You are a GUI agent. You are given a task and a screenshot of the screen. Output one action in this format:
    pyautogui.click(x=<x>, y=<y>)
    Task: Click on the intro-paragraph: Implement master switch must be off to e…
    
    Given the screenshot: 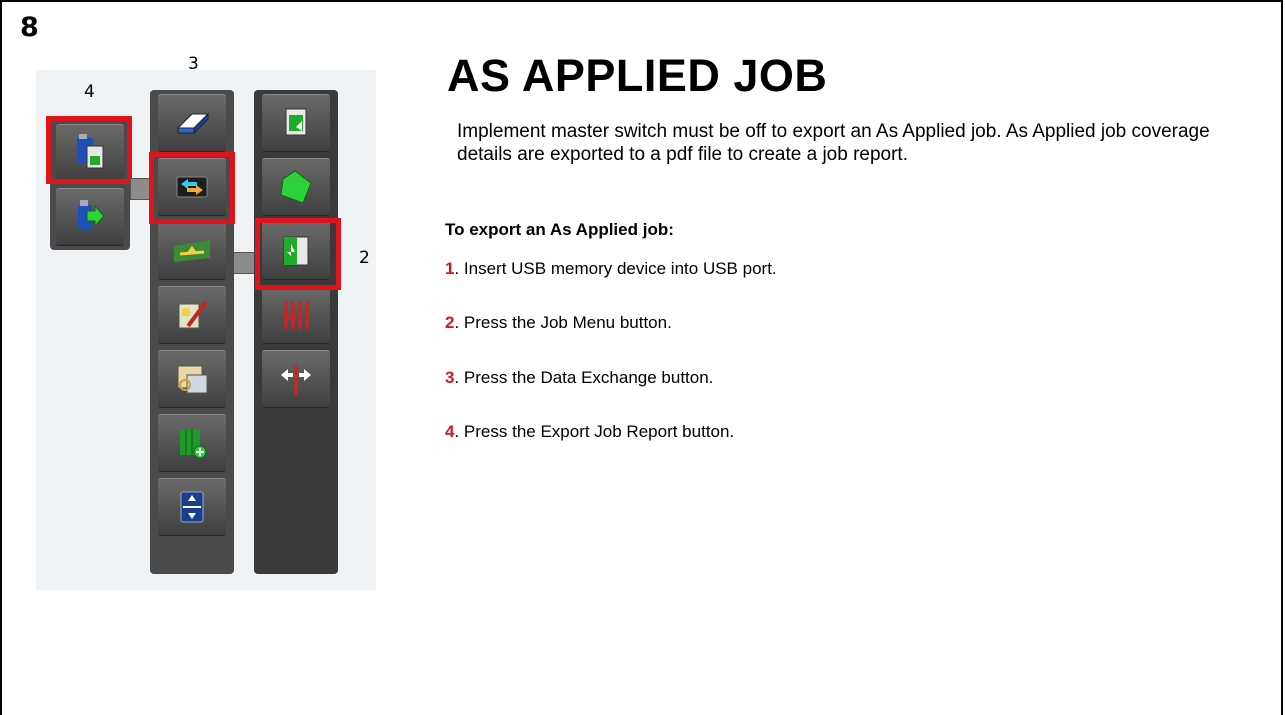 What is the action you would take?
    pyautogui.click(x=833, y=143)
    